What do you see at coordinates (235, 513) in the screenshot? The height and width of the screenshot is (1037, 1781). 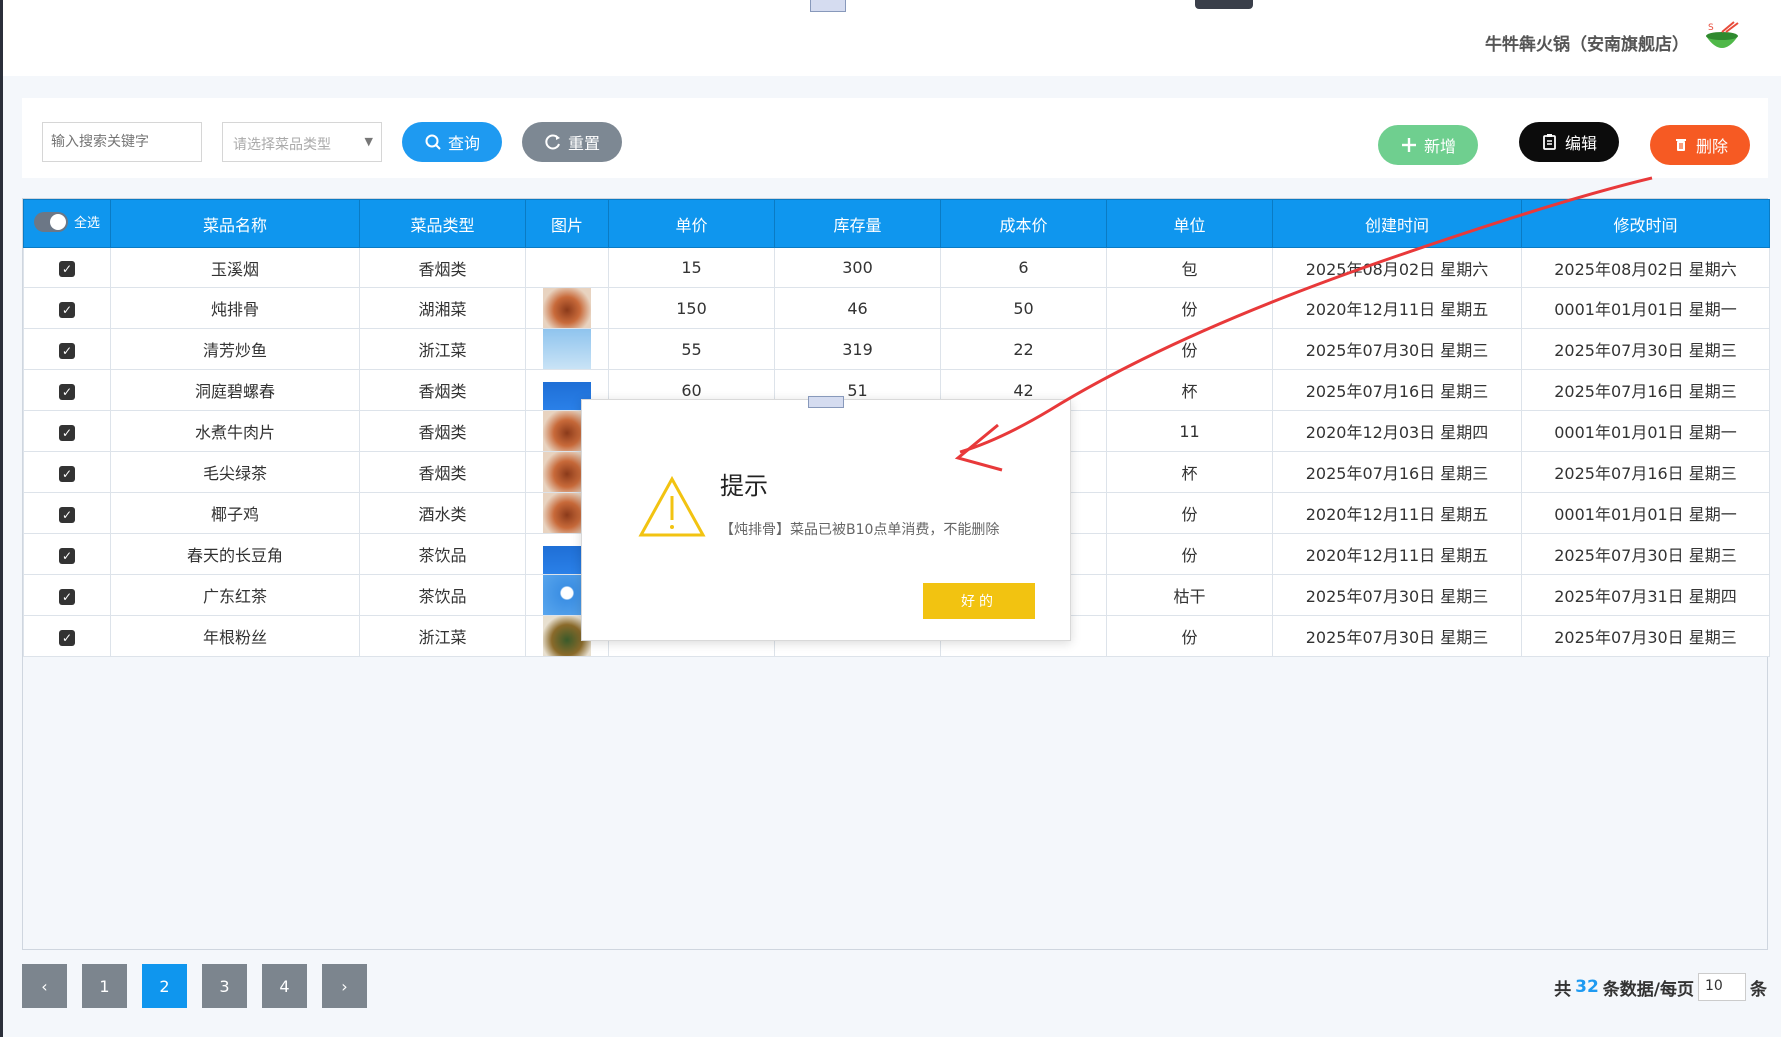 I see `cell-name: 椰子鸡` at bounding box center [235, 513].